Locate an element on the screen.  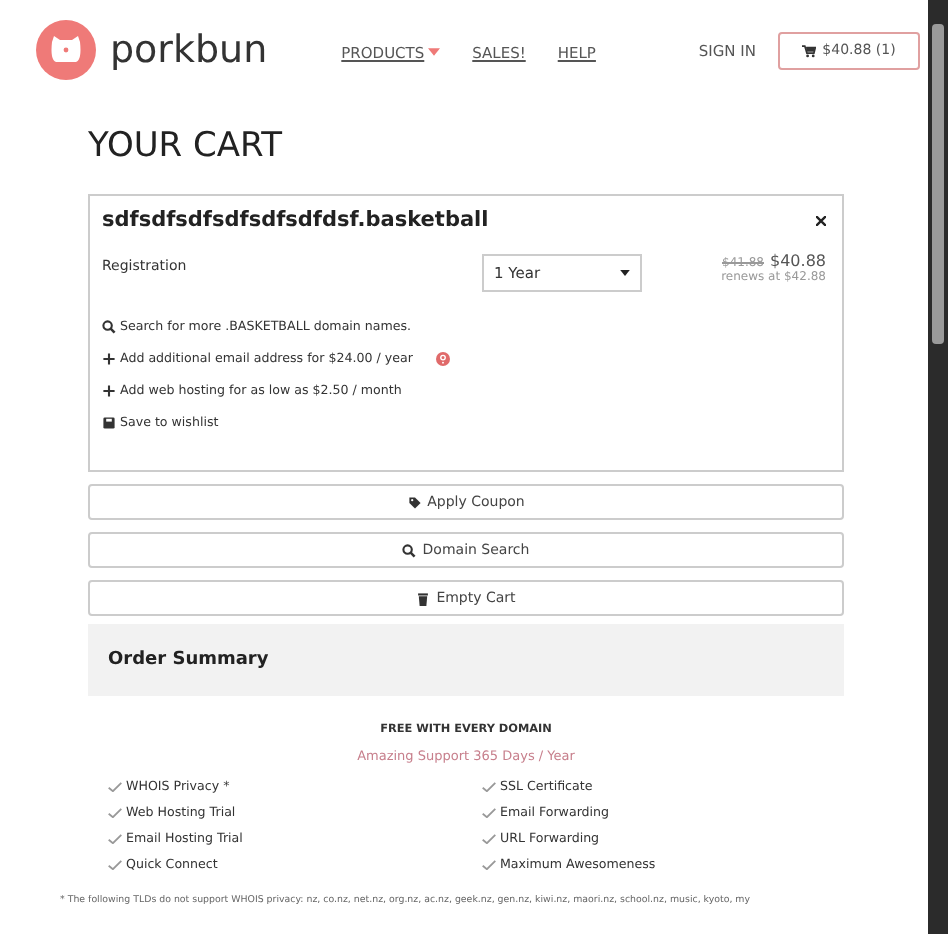
summary-title: Order Summary is located at coordinates (188, 660).